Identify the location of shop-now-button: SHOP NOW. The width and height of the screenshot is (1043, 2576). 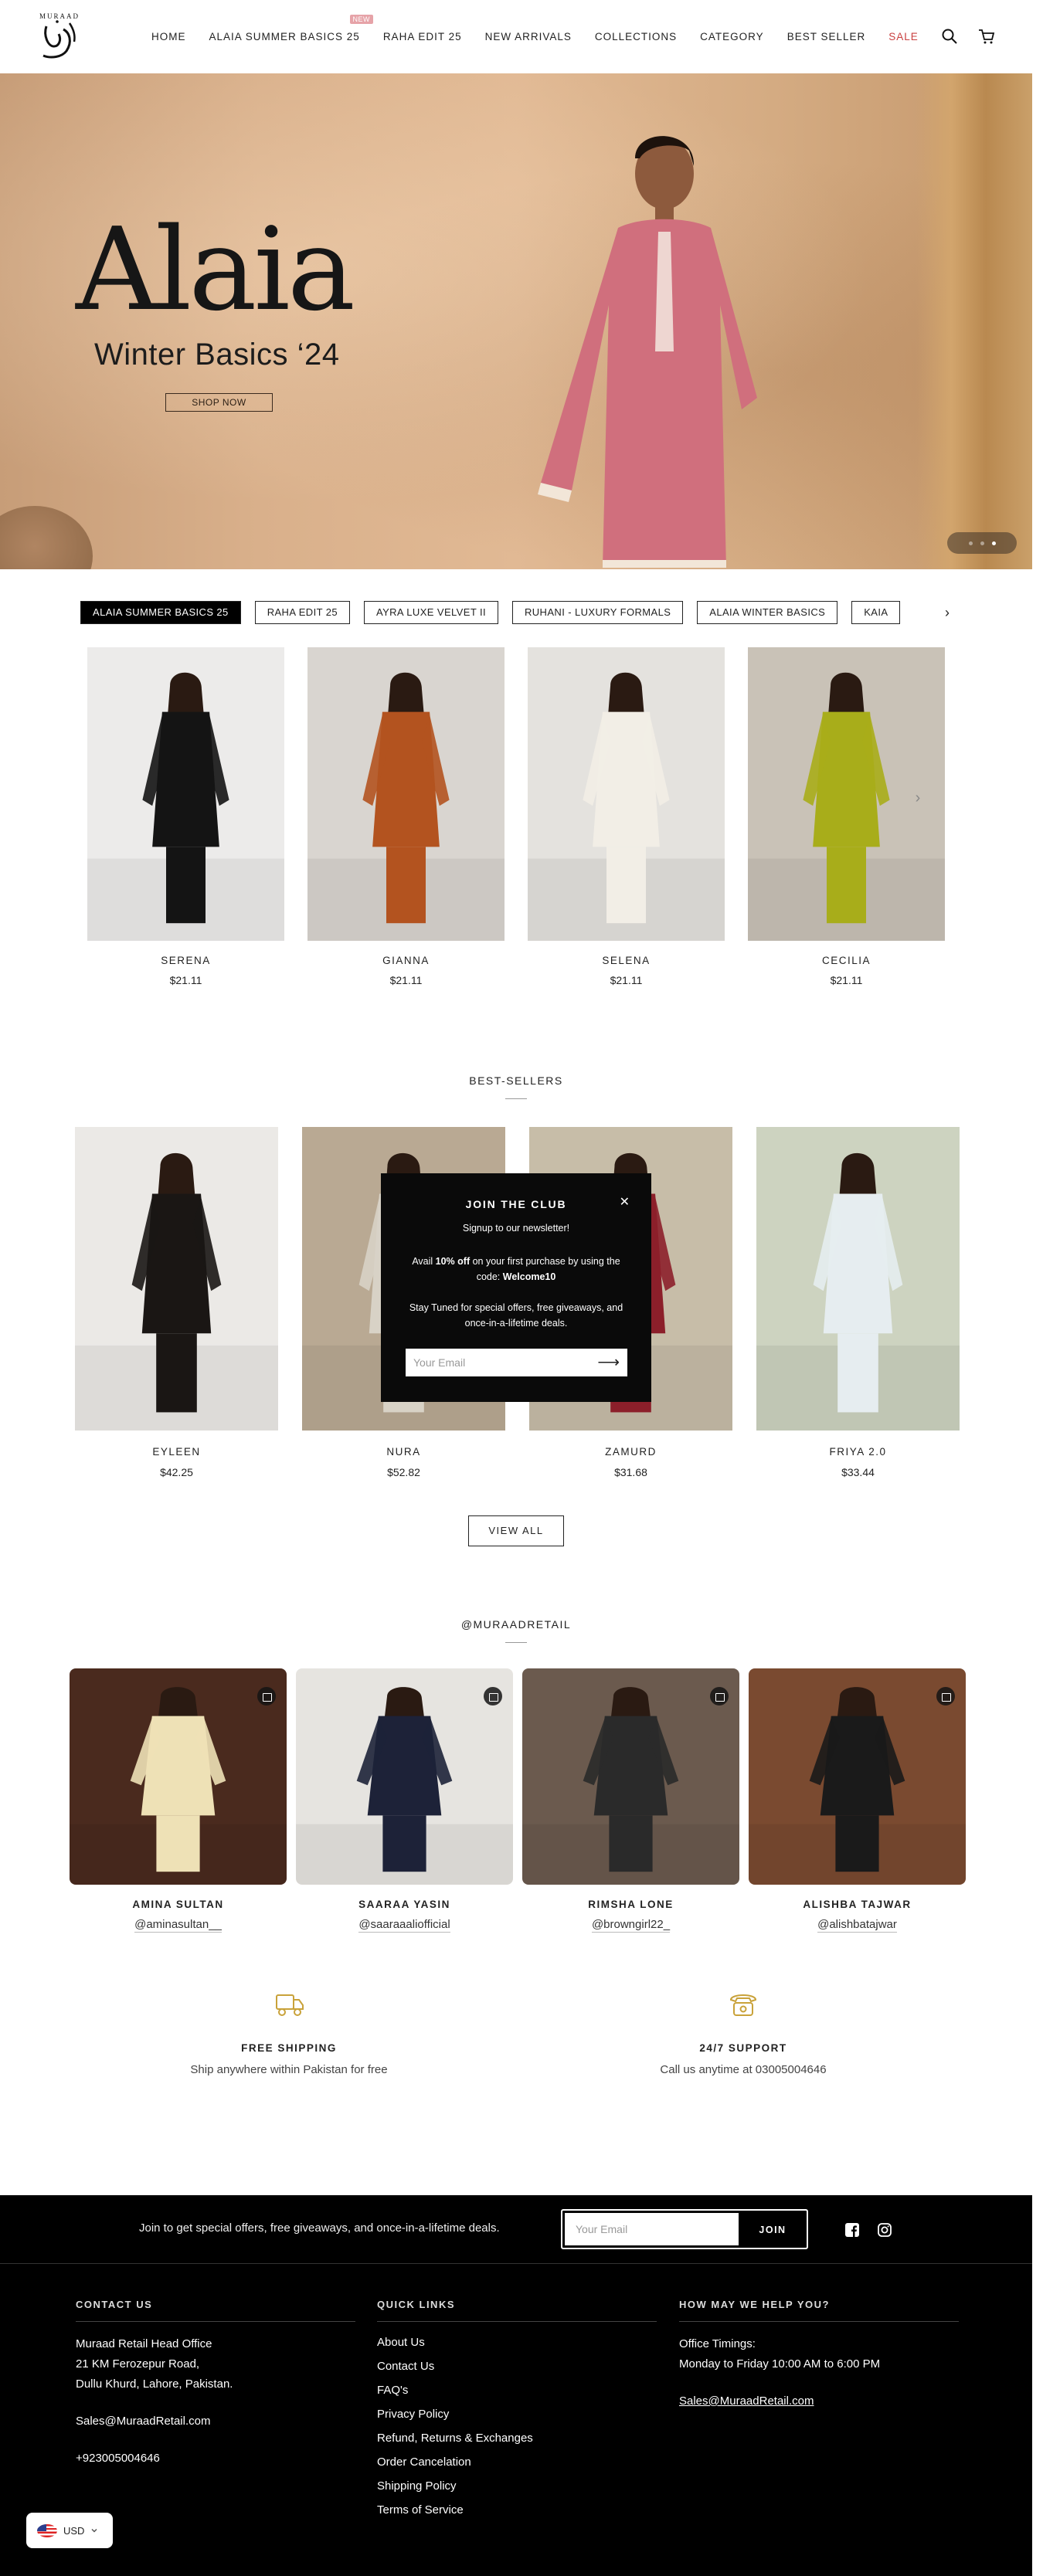
(219, 402).